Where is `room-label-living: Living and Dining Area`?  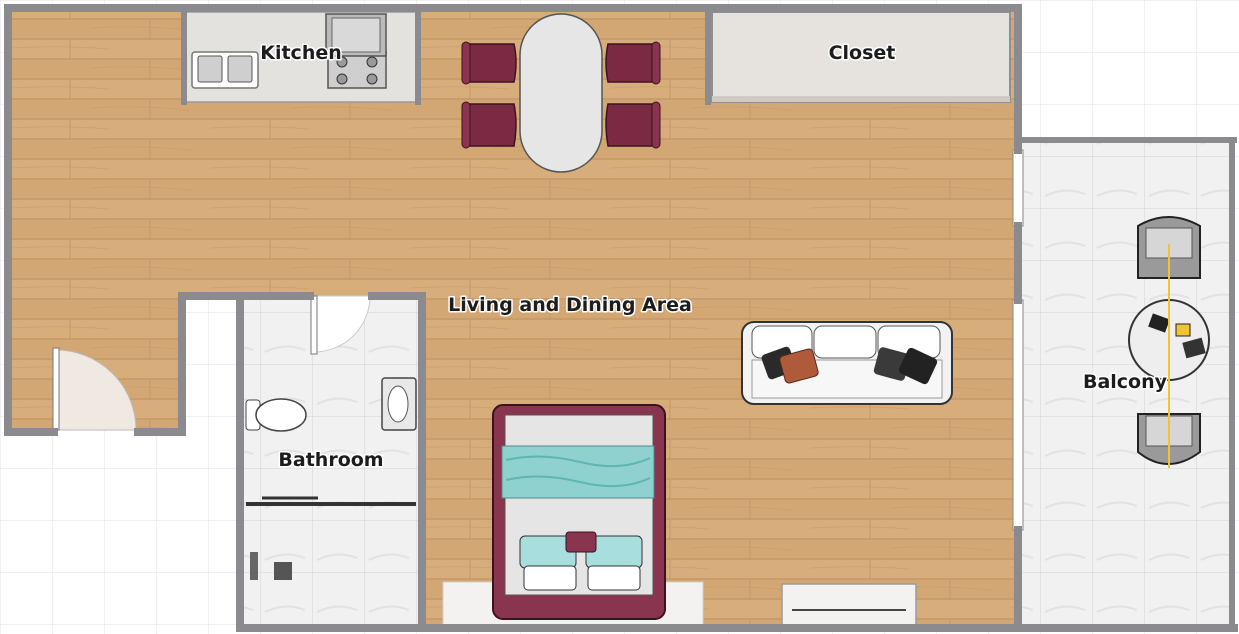
room-label-living: Living and Dining Area is located at coordinates (570, 305).